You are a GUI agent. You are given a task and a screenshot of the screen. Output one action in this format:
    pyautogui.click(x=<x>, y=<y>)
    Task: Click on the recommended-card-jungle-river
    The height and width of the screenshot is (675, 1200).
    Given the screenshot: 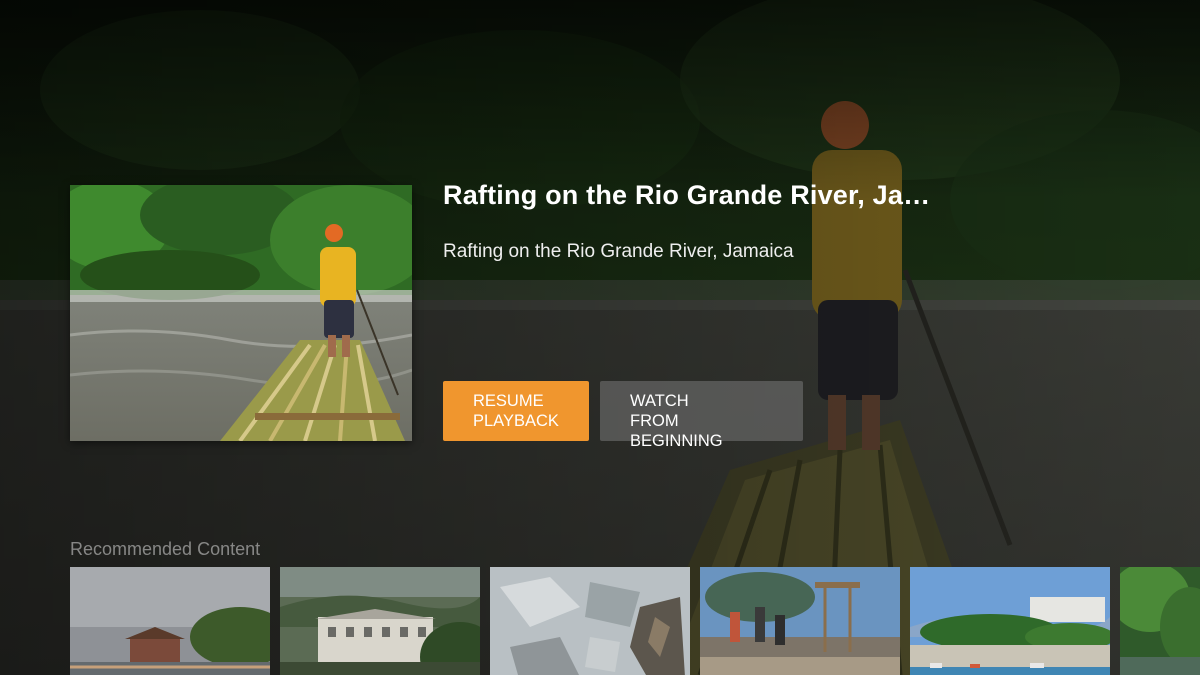 What is the action you would take?
    pyautogui.click(x=1160, y=621)
    